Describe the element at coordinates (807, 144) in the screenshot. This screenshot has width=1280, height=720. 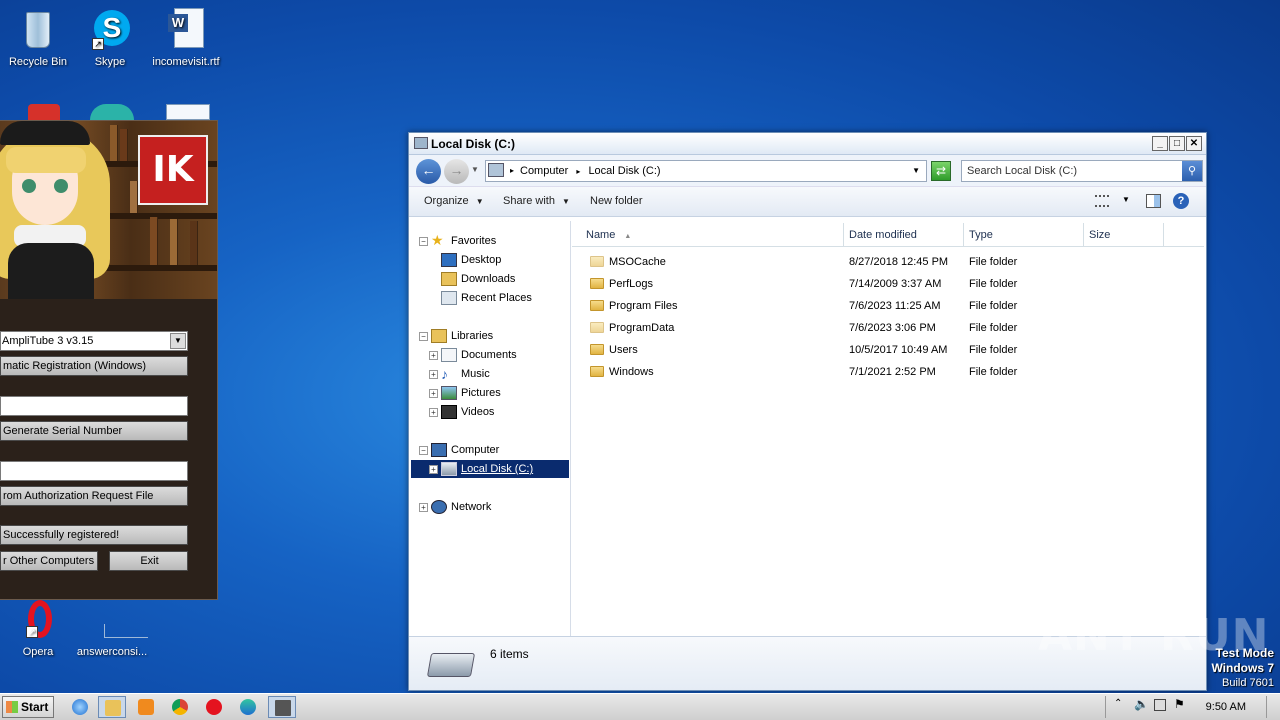
I see `title-bar: Local Disk (C:) _ □ ✕` at that location.